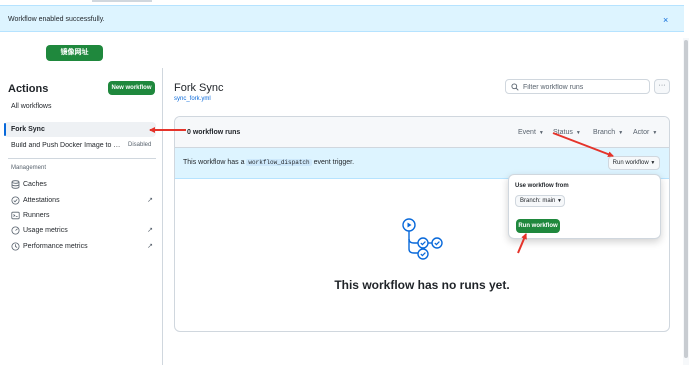 Image resolution: width=690 pixels, height=365 pixels. What do you see at coordinates (538, 226) in the screenshot?
I see `run-workflow-submit-button: Run workflow` at bounding box center [538, 226].